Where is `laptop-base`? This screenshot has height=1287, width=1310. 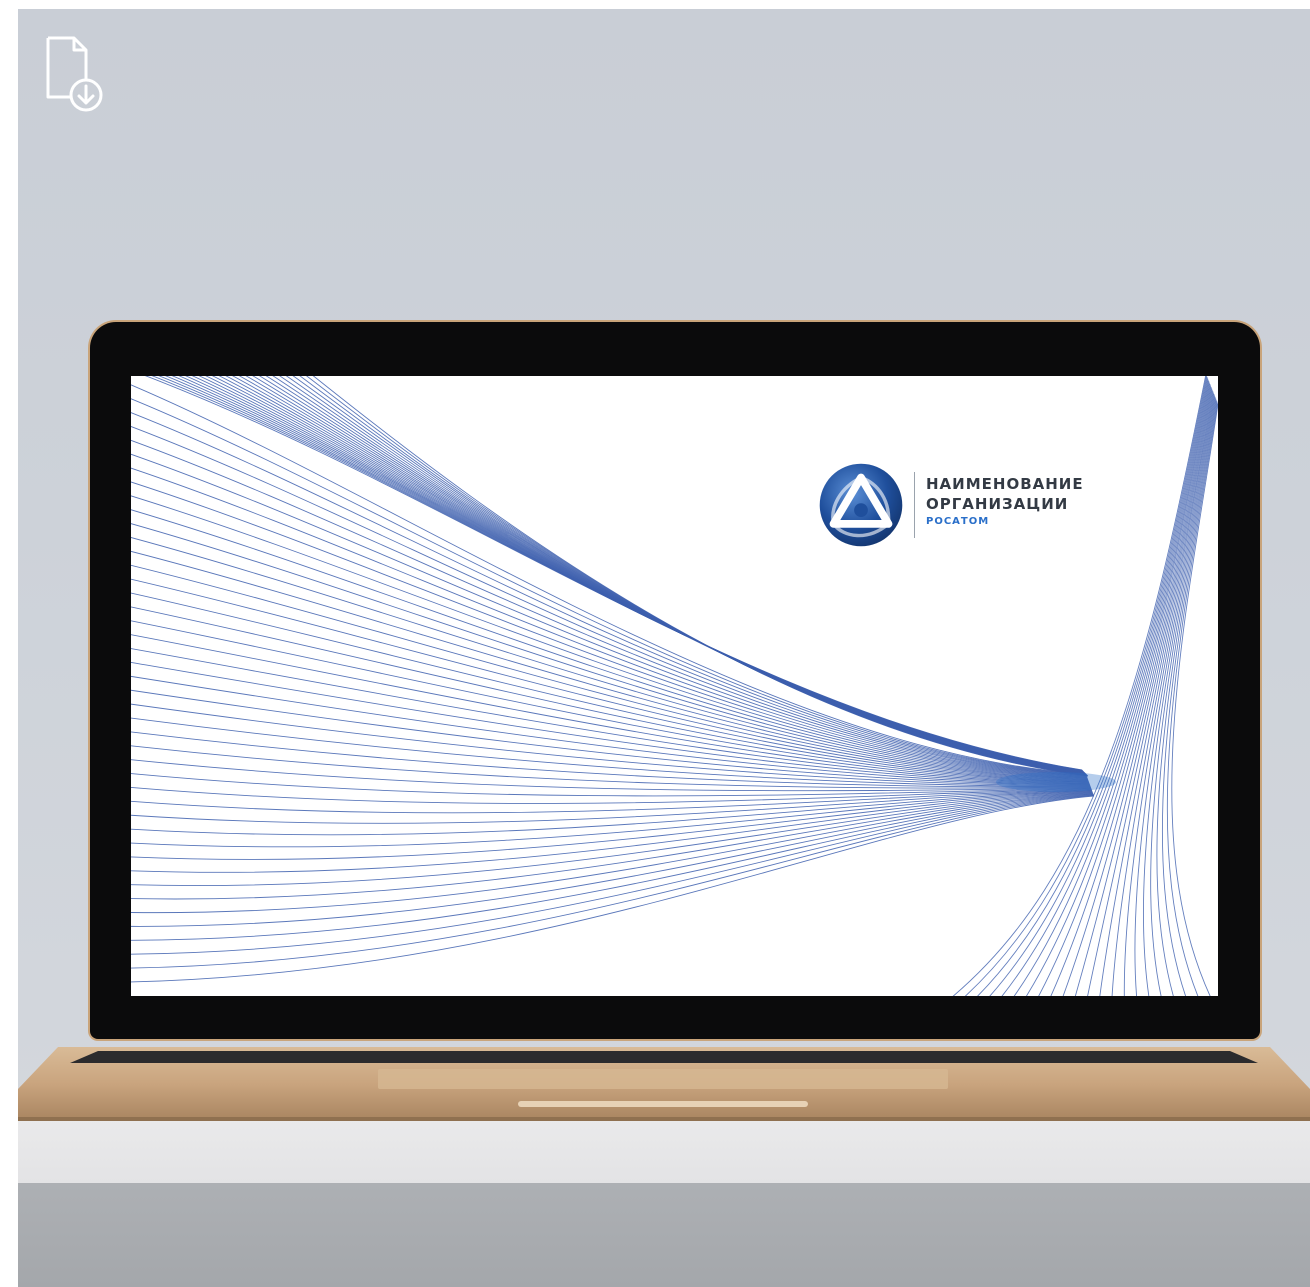 laptop-base is located at coordinates (664, 1084).